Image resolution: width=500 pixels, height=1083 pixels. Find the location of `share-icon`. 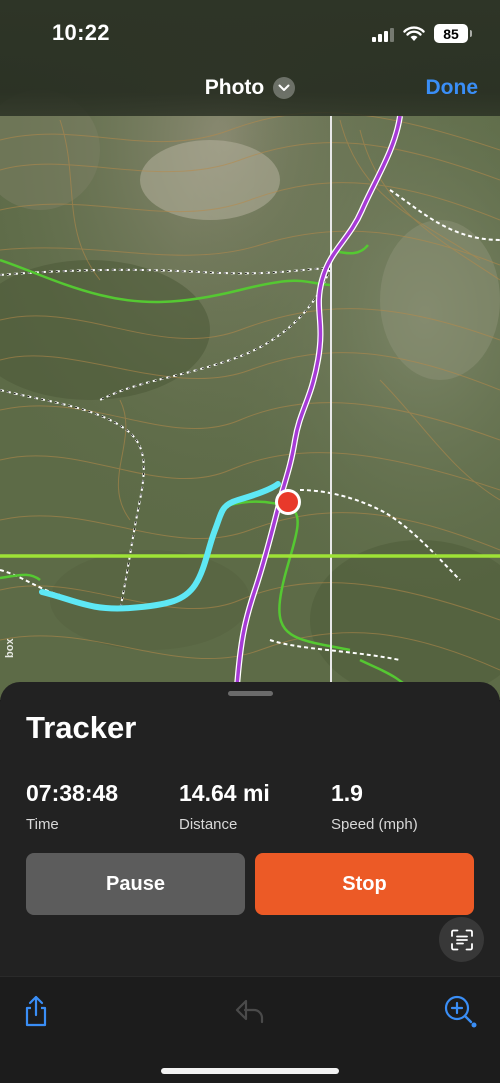

share-icon is located at coordinates (36, 1011).